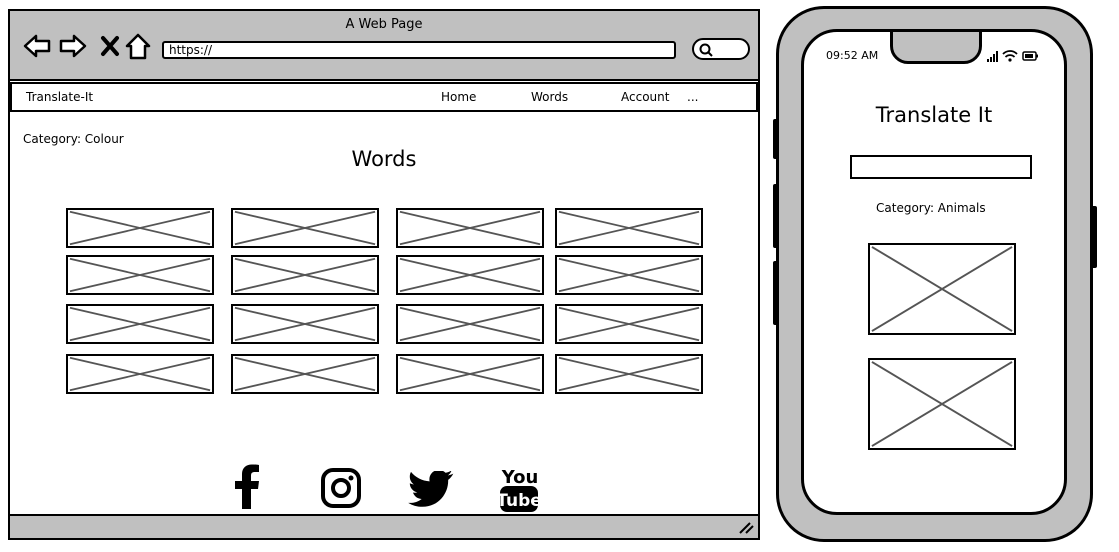 Image resolution: width=1119 pixels, height=552 pixels. What do you see at coordinates (941, 167) in the screenshot?
I see `phone-search-input` at bounding box center [941, 167].